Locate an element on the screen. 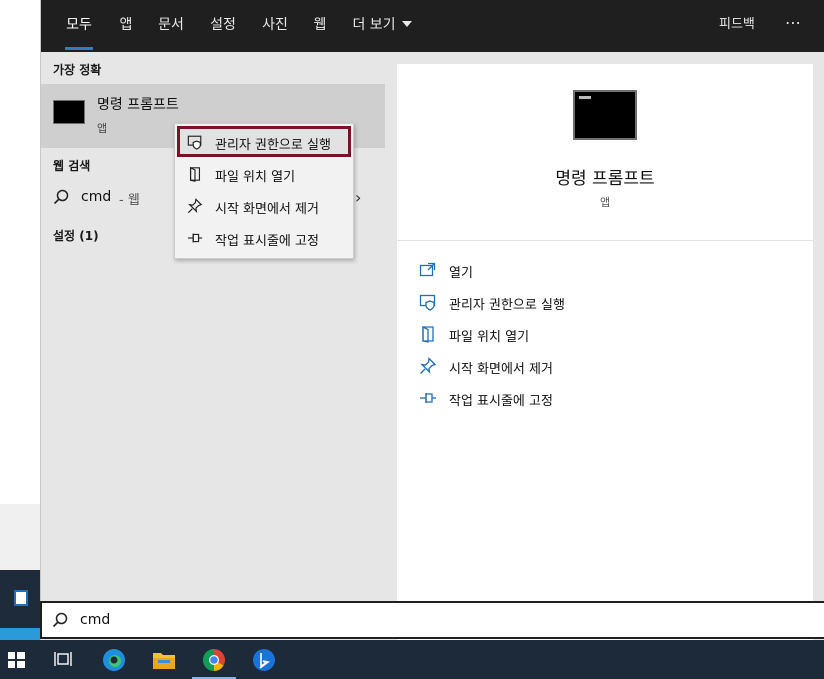  task-view-icon is located at coordinates (63, 659).